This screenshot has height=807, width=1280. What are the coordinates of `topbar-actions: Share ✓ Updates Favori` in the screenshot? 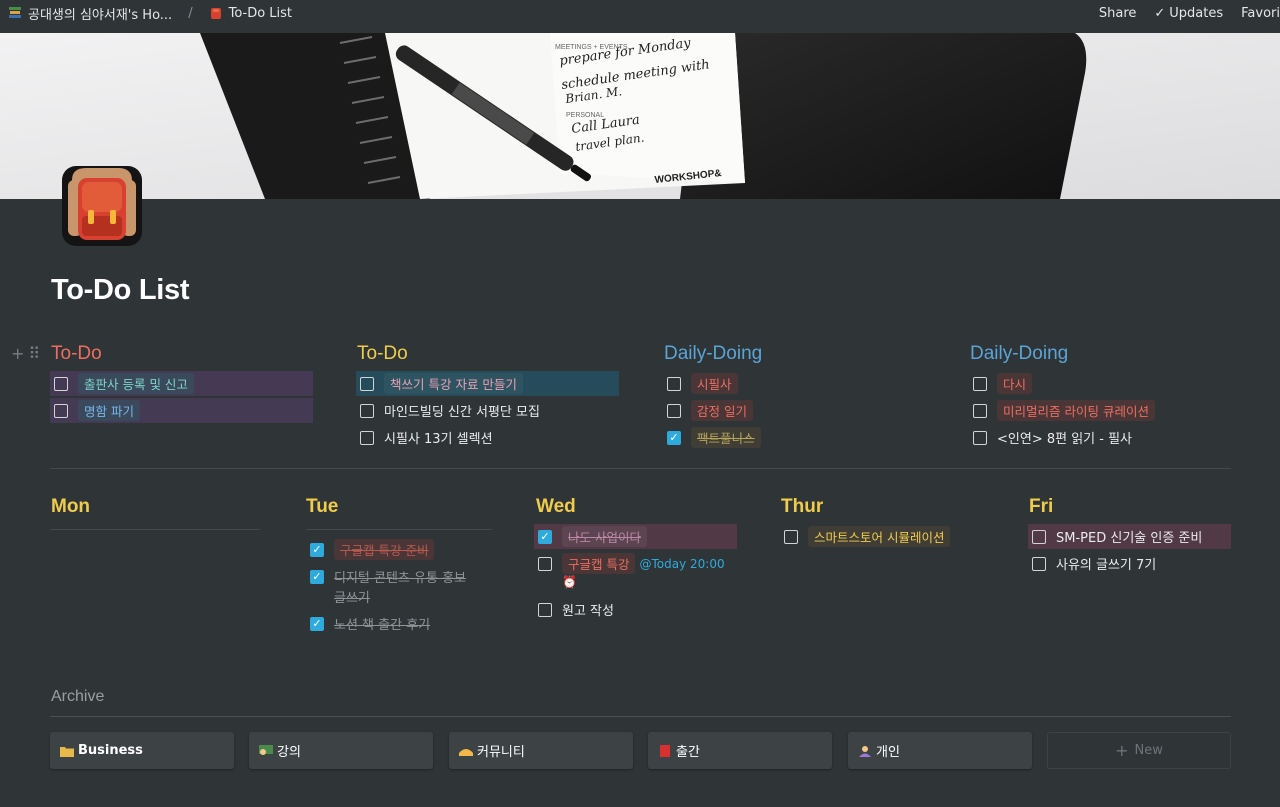 It's located at (1189, 13).